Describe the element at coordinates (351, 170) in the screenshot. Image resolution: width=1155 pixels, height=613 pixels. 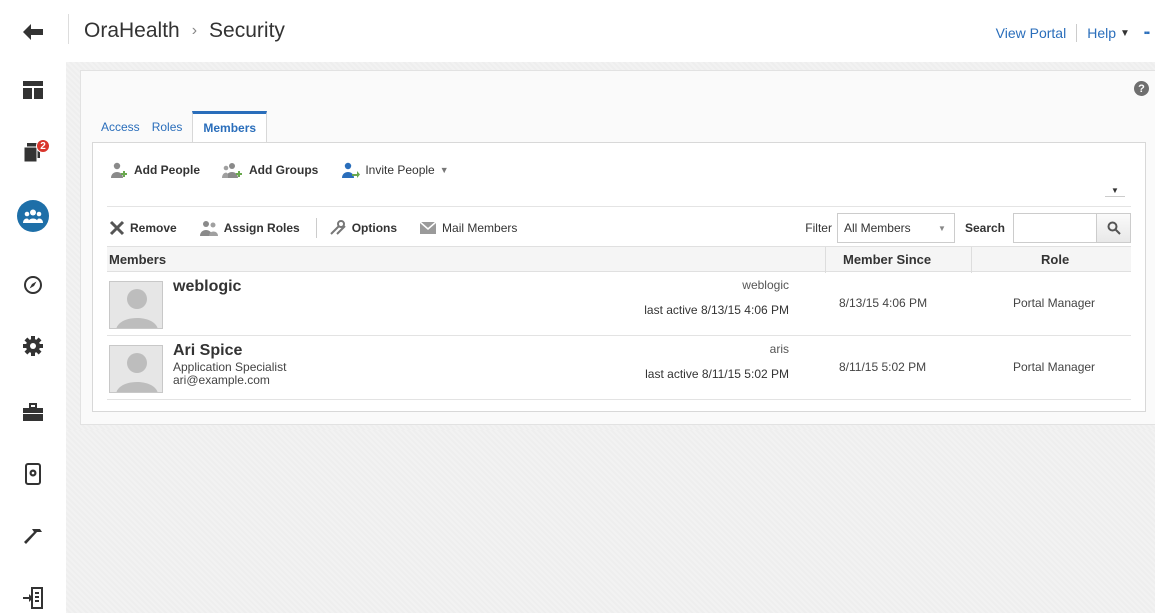
I see `invite-person-icon` at that location.